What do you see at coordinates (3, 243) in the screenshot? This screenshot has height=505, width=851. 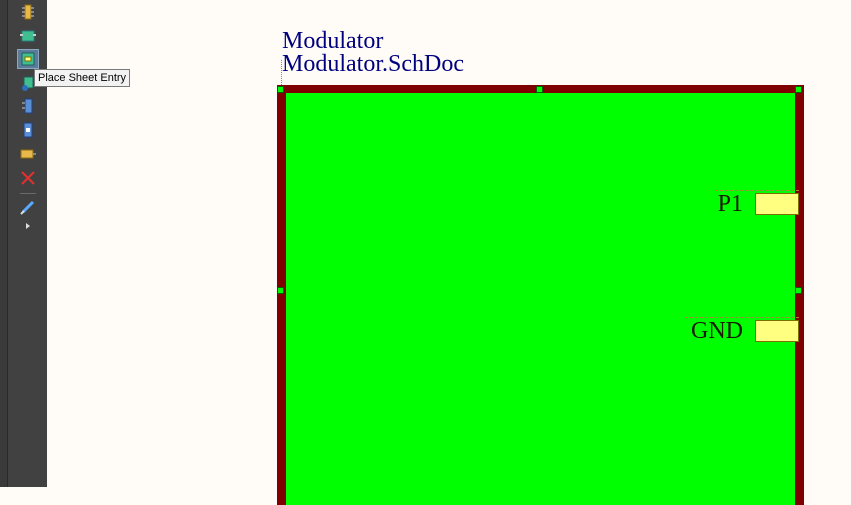 I see `left-panel-edge` at bounding box center [3, 243].